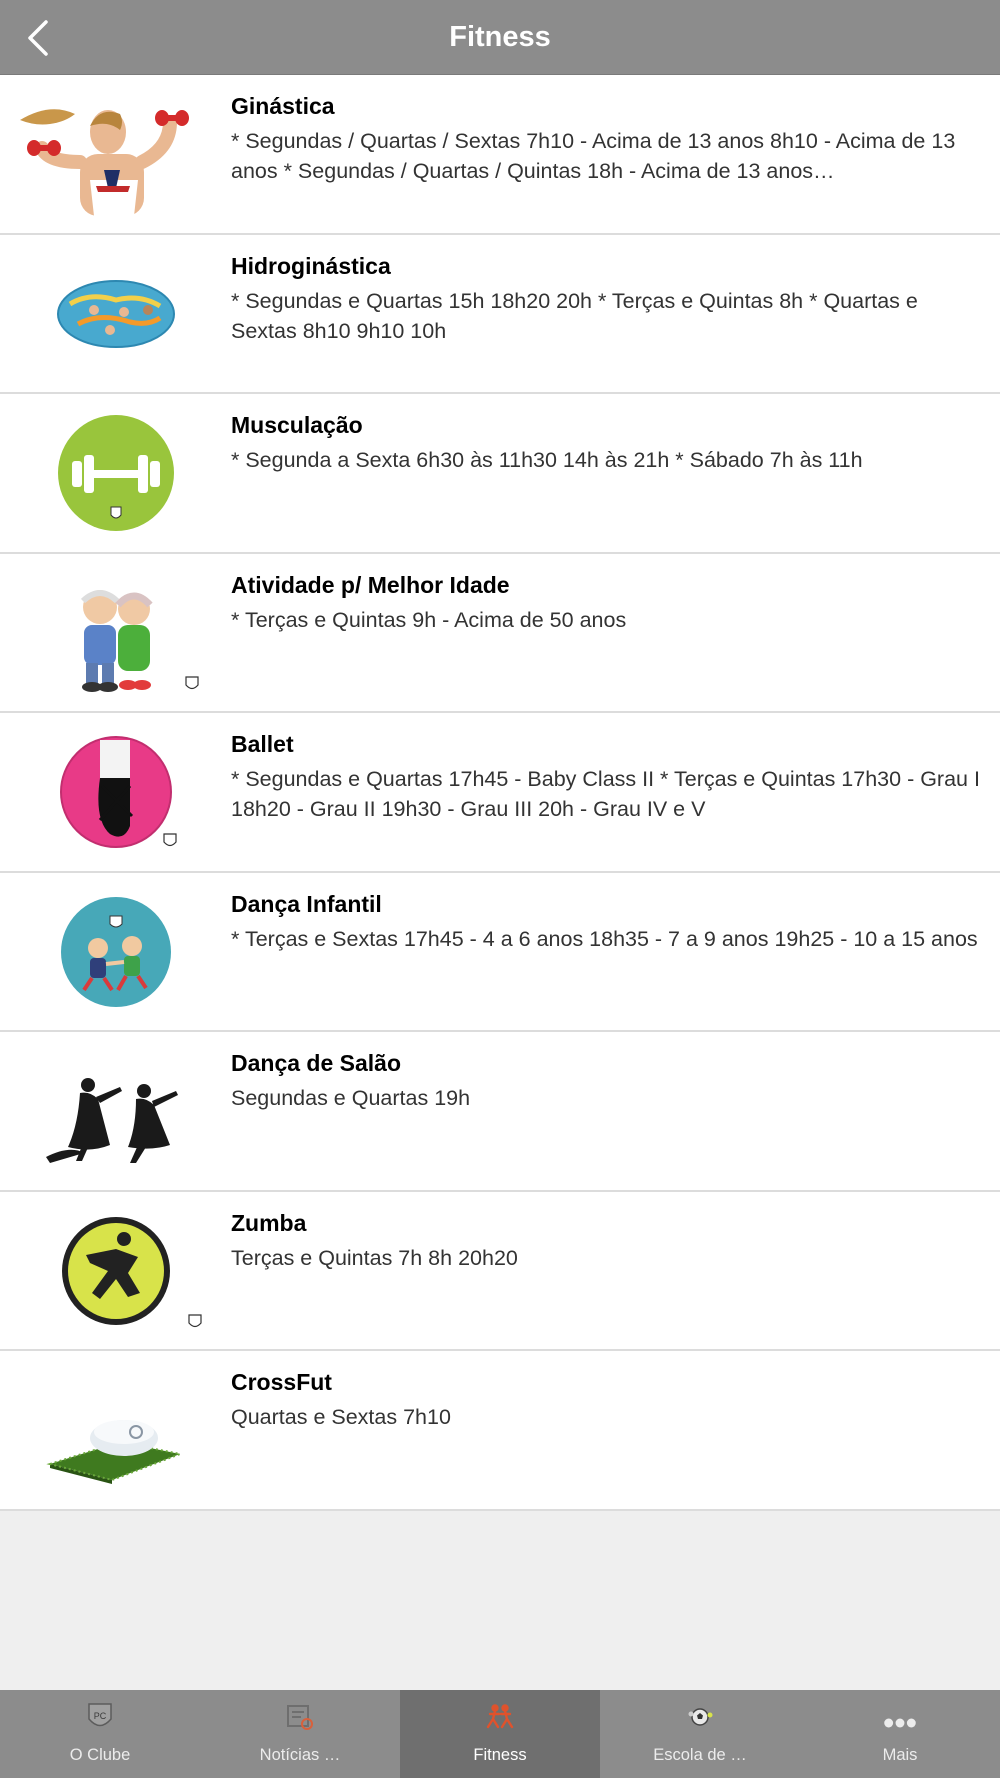 The width and height of the screenshot is (1000, 1778). Describe the element at coordinates (500, 1271) in the screenshot. I see `list-item-zumba: Zumba Terças e Quintas 7h 8h 20h20` at that location.